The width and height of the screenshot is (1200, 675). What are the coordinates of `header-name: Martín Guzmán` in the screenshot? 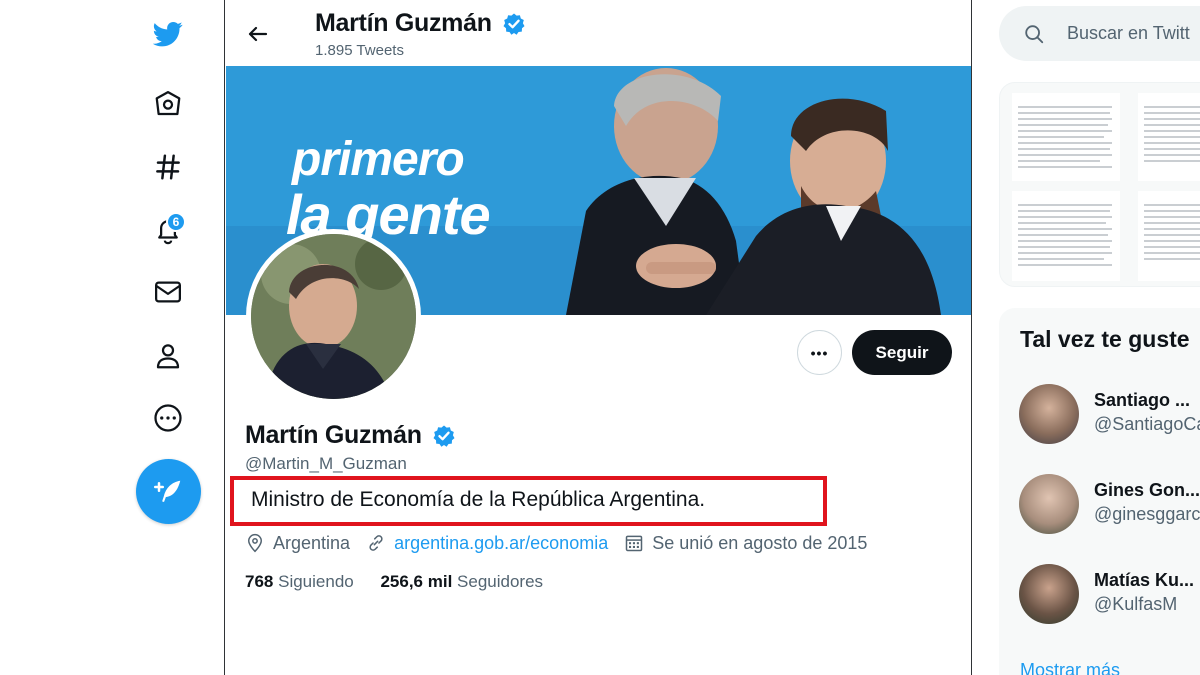 It's located at (420, 23).